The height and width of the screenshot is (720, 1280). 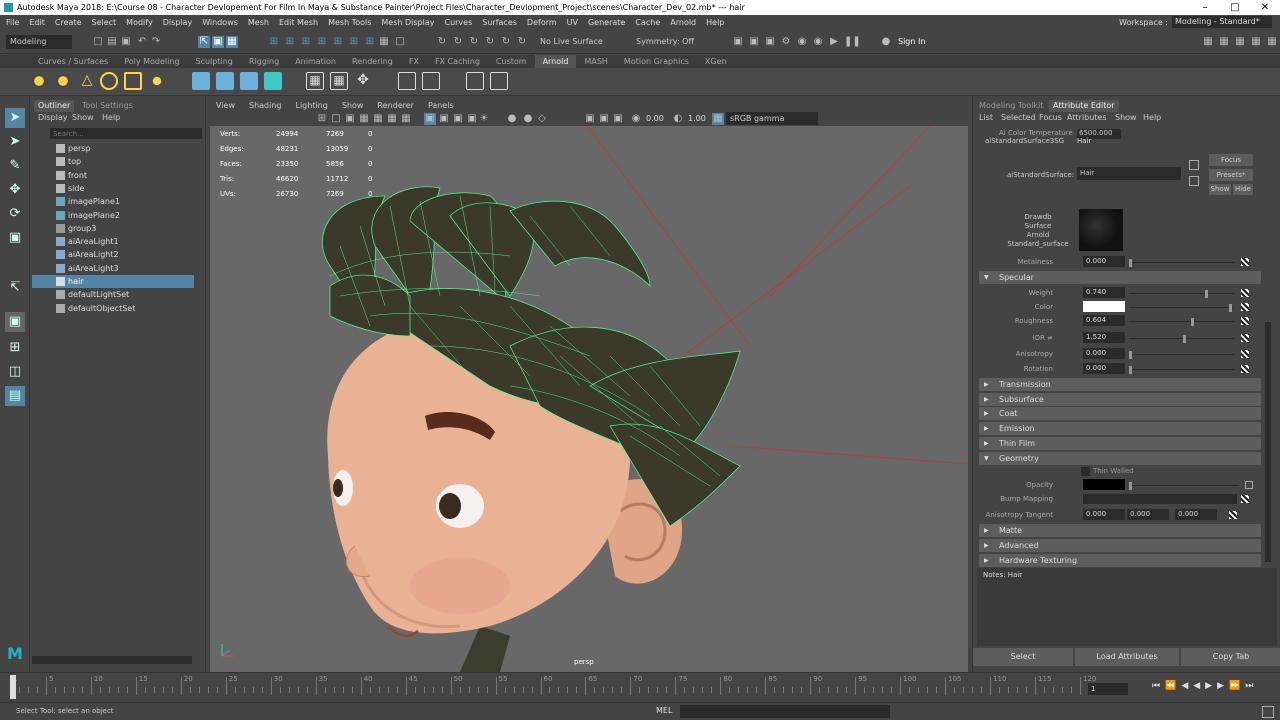 I want to click on export-stand-in-icon, so click(x=499, y=81).